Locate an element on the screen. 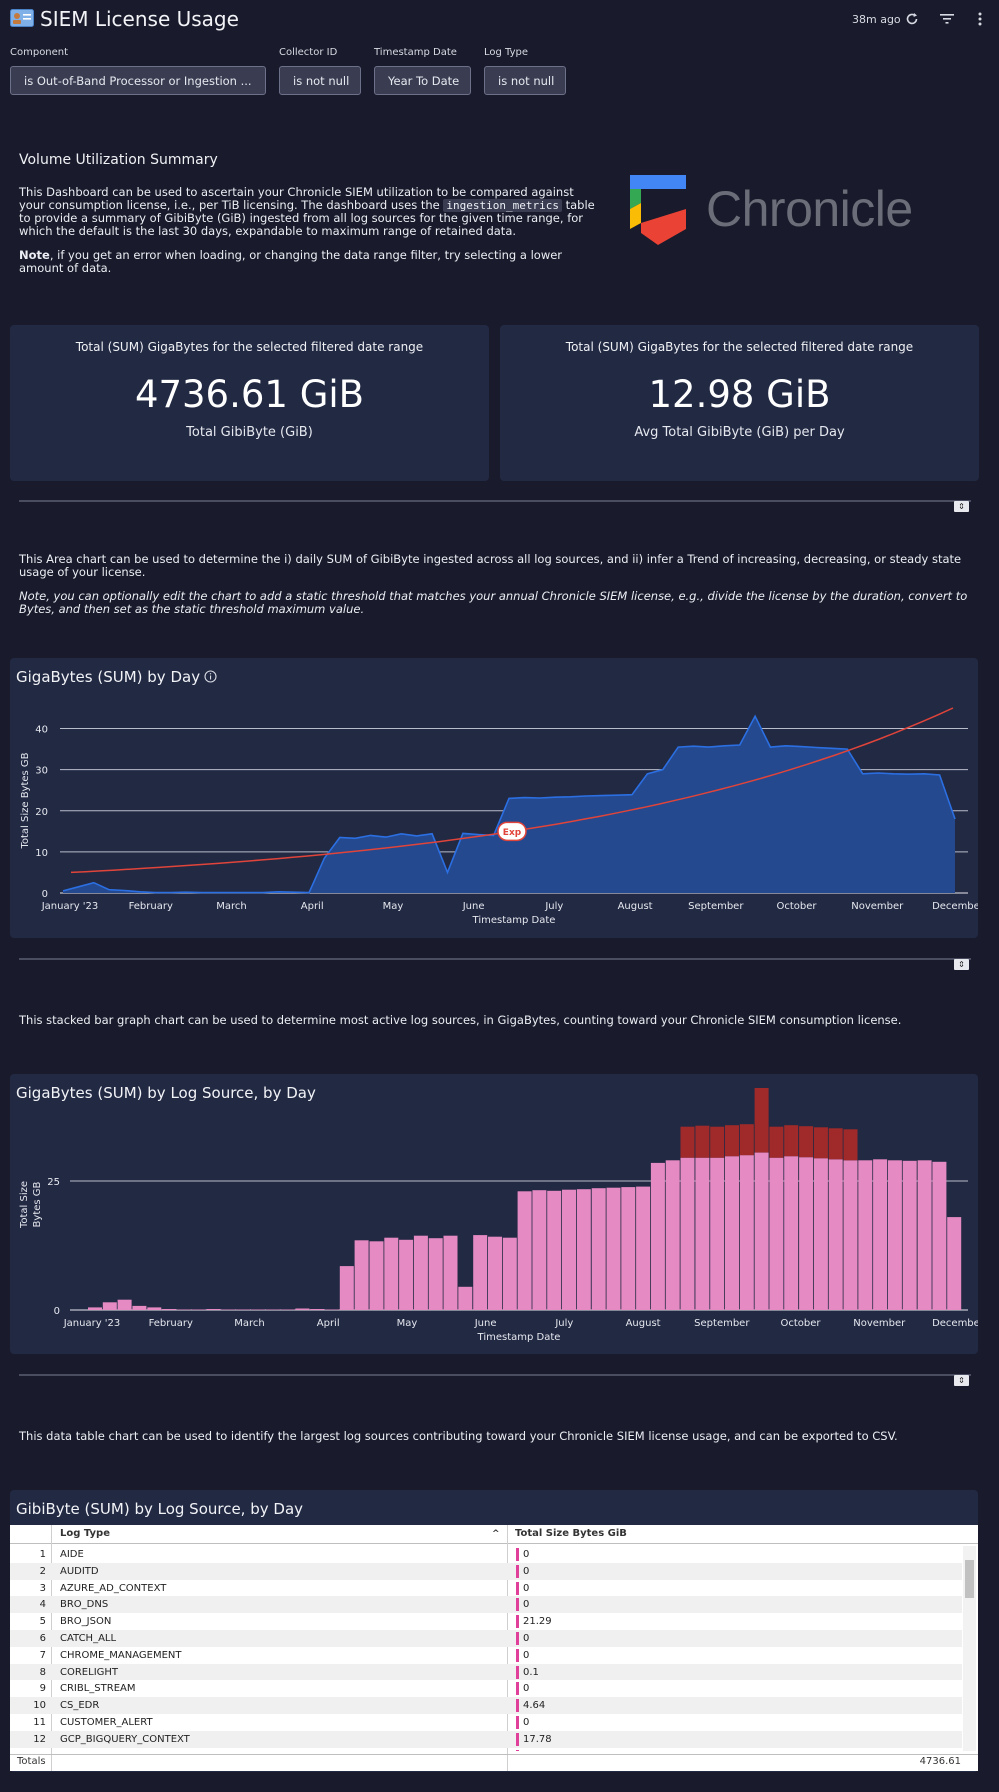 Image resolution: width=999 pixels, height=1792 pixels. kpi-subtitle: Avg Total GibiByte (GiB) per Day is located at coordinates (739, 432).